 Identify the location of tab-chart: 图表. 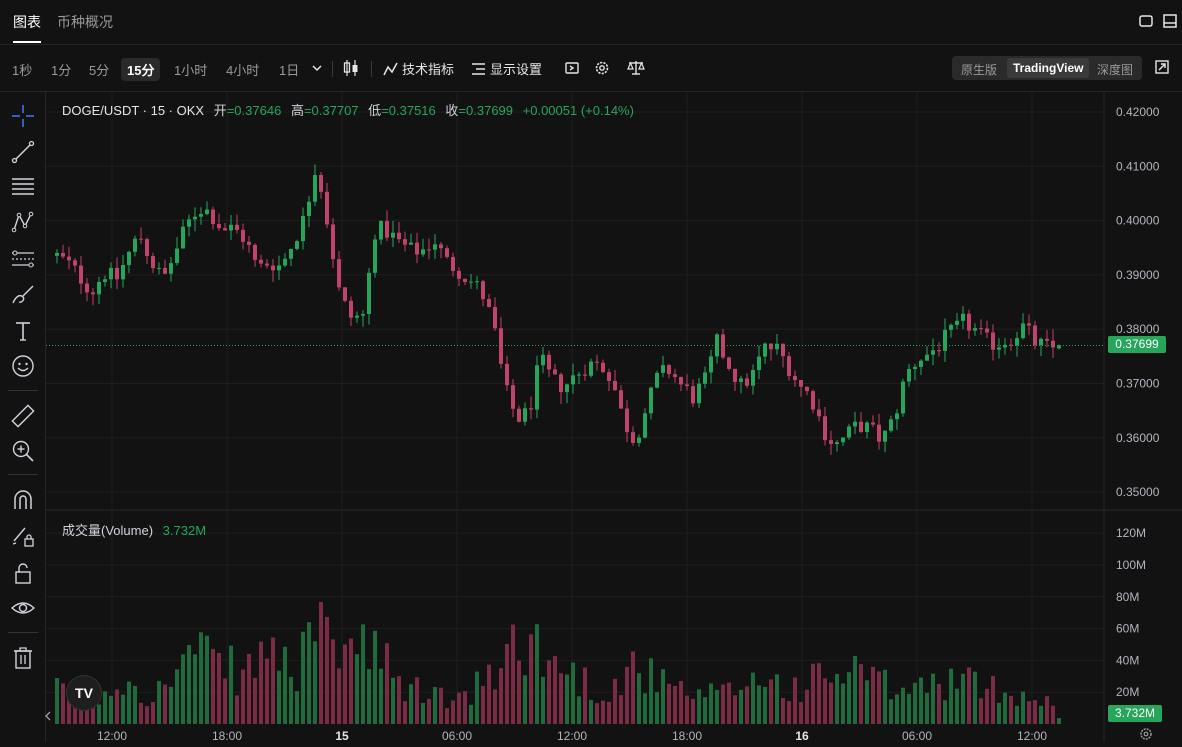
(27, 22).